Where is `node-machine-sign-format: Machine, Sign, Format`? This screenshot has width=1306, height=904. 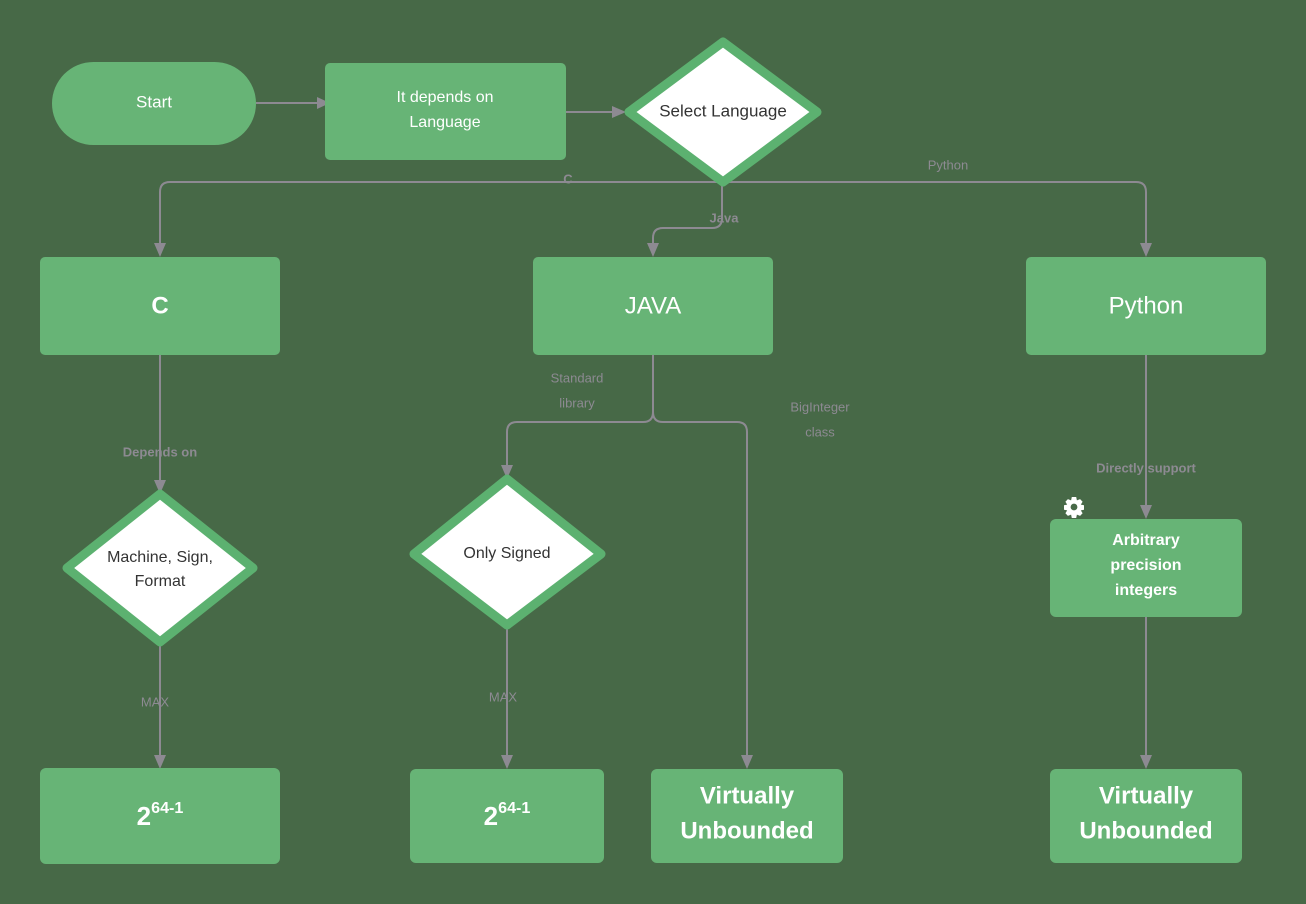 node-machine-sign-format: Machine, Sign, Format is located at coordinates (160, 568).